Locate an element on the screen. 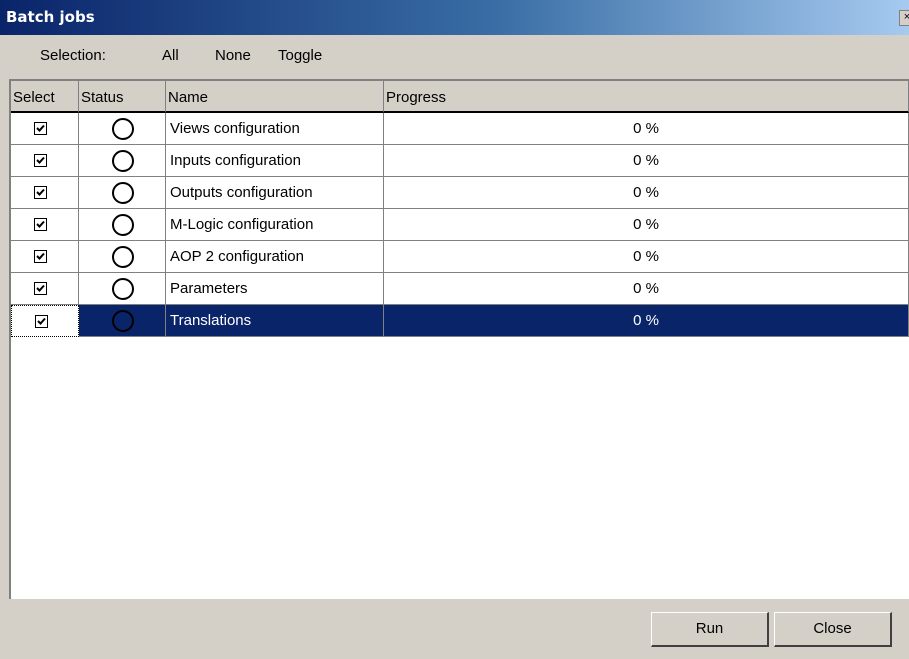 This screenshot has width=909, height=659. select-toggle-link: Toggle is located at coordinates (300, 55).